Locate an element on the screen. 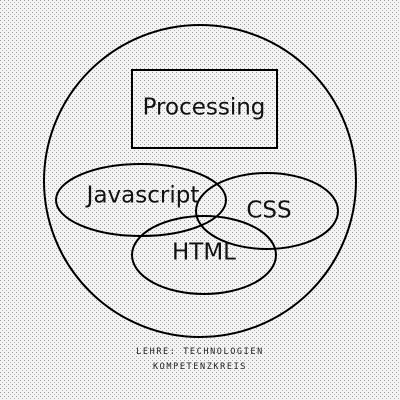  caption-line-2: KOMPETENZKREIS is located at coordinates (200, 367).